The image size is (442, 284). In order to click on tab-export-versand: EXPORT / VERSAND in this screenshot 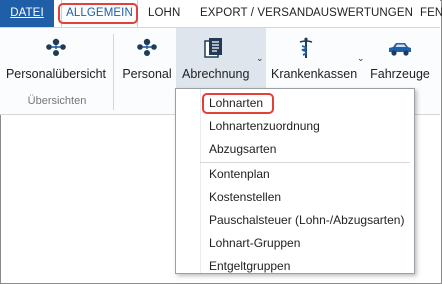, I will do `click(257, 13)`.